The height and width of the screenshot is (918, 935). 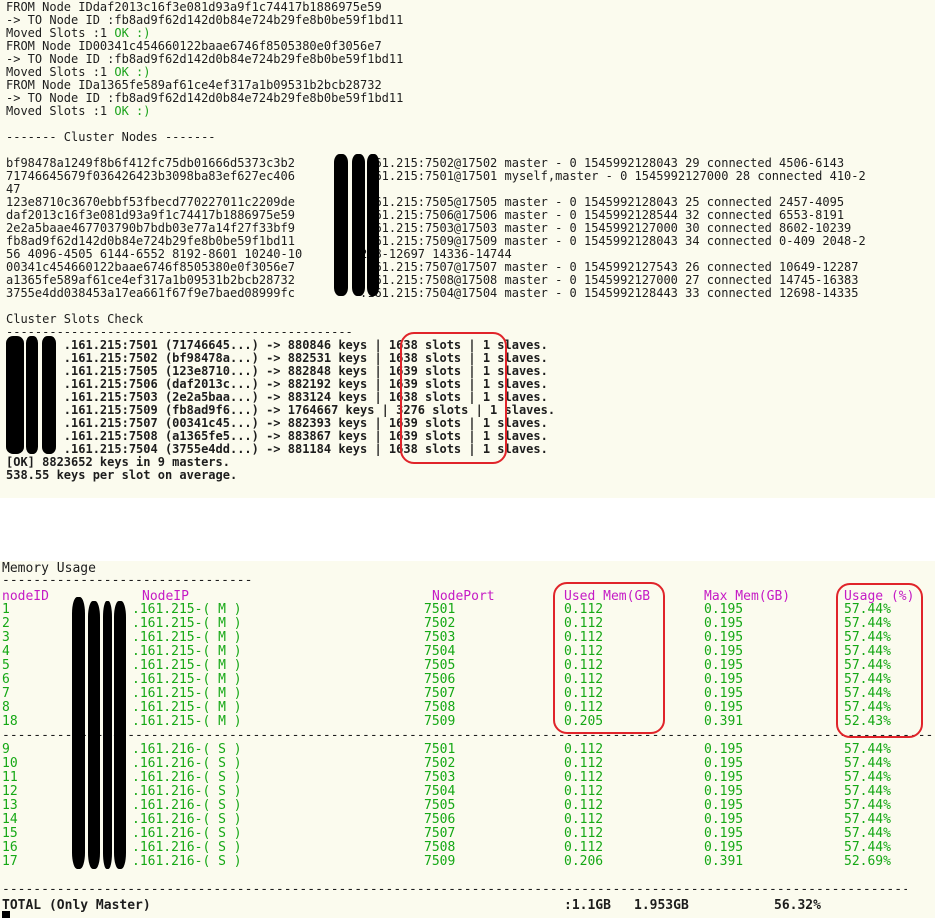 What do you see at coordinates (440, 763) in the screenshot?
I see `row-node-port: 7502` at bounding box center [440, 763].